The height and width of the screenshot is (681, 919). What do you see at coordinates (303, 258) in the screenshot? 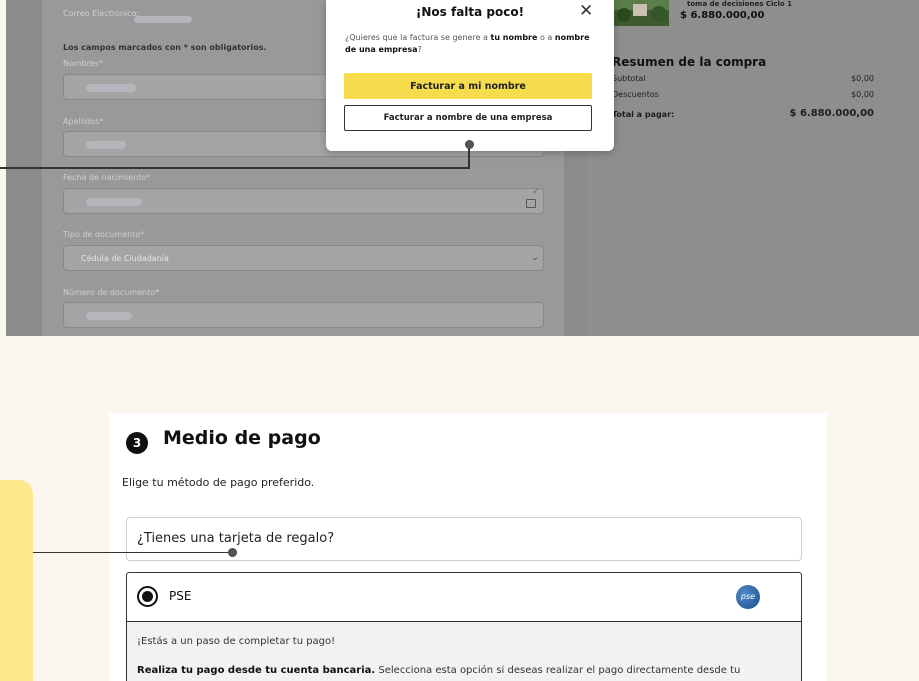
I see `doctype-select: Cédula de Ciudadanía ⌄` at bounding box center [303, 258].